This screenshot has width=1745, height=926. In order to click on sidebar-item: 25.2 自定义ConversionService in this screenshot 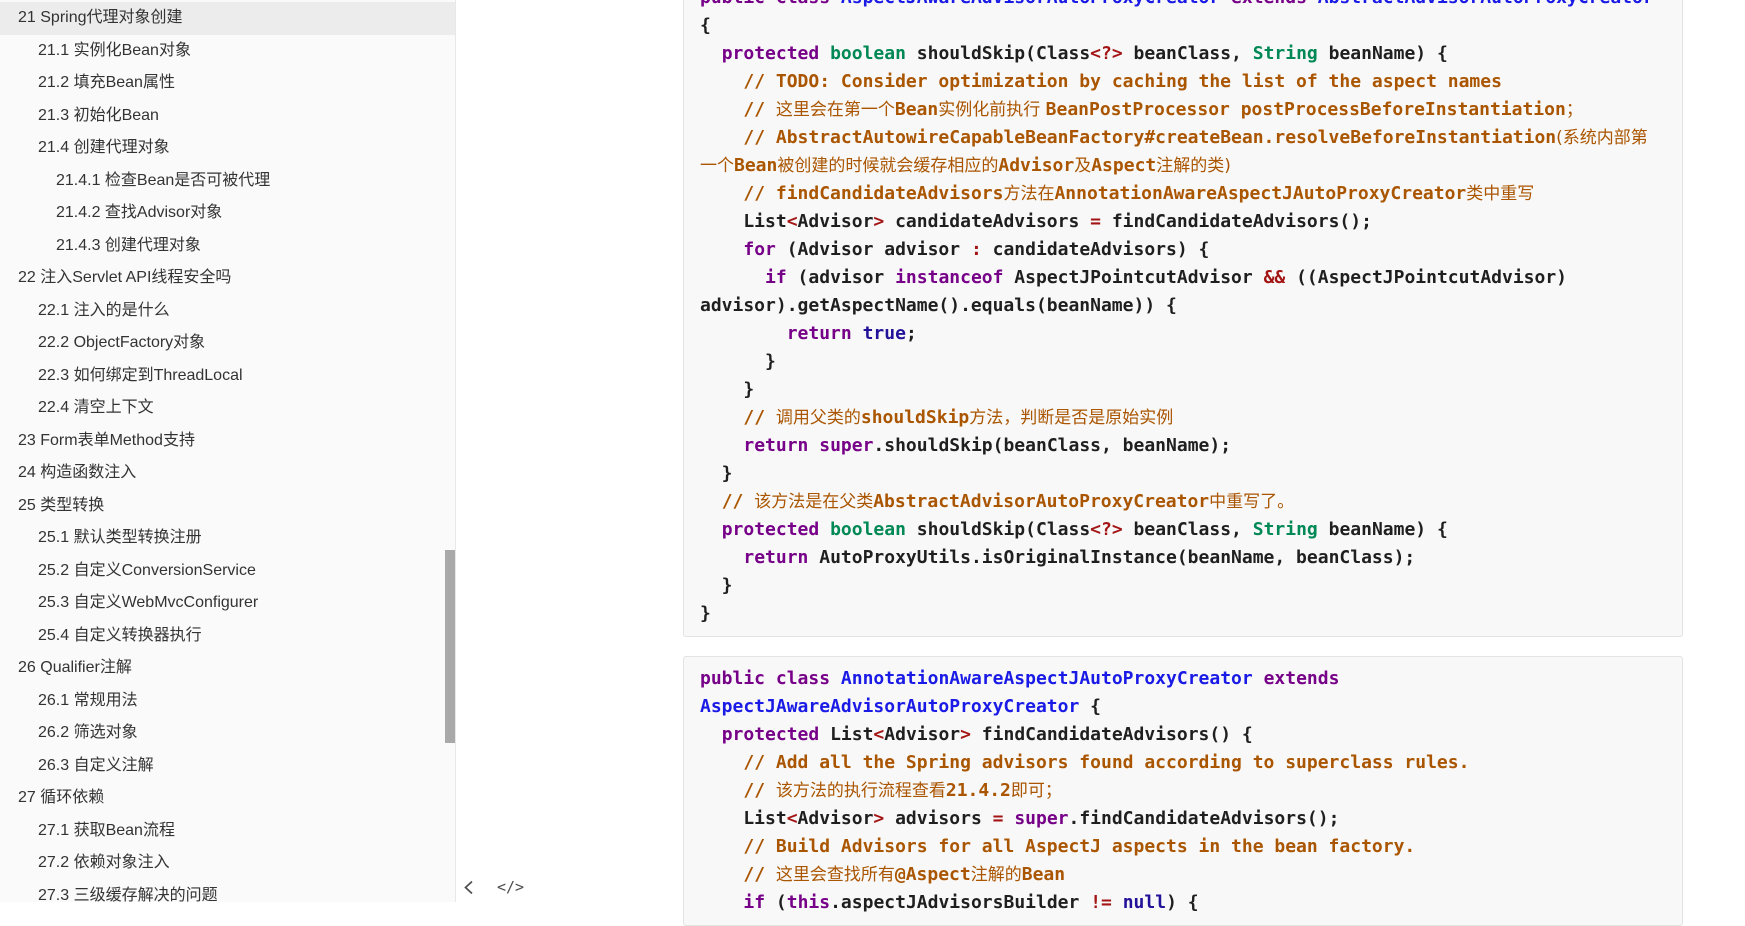, I will do `click(227, 571)`.